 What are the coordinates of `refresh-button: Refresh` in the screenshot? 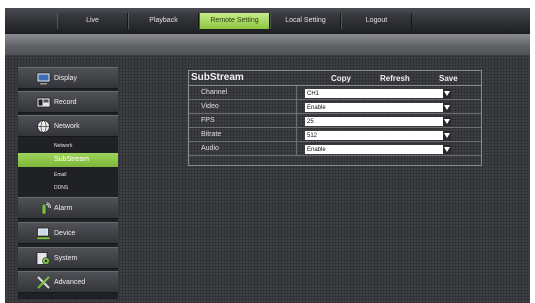 It's located at (395, 78).